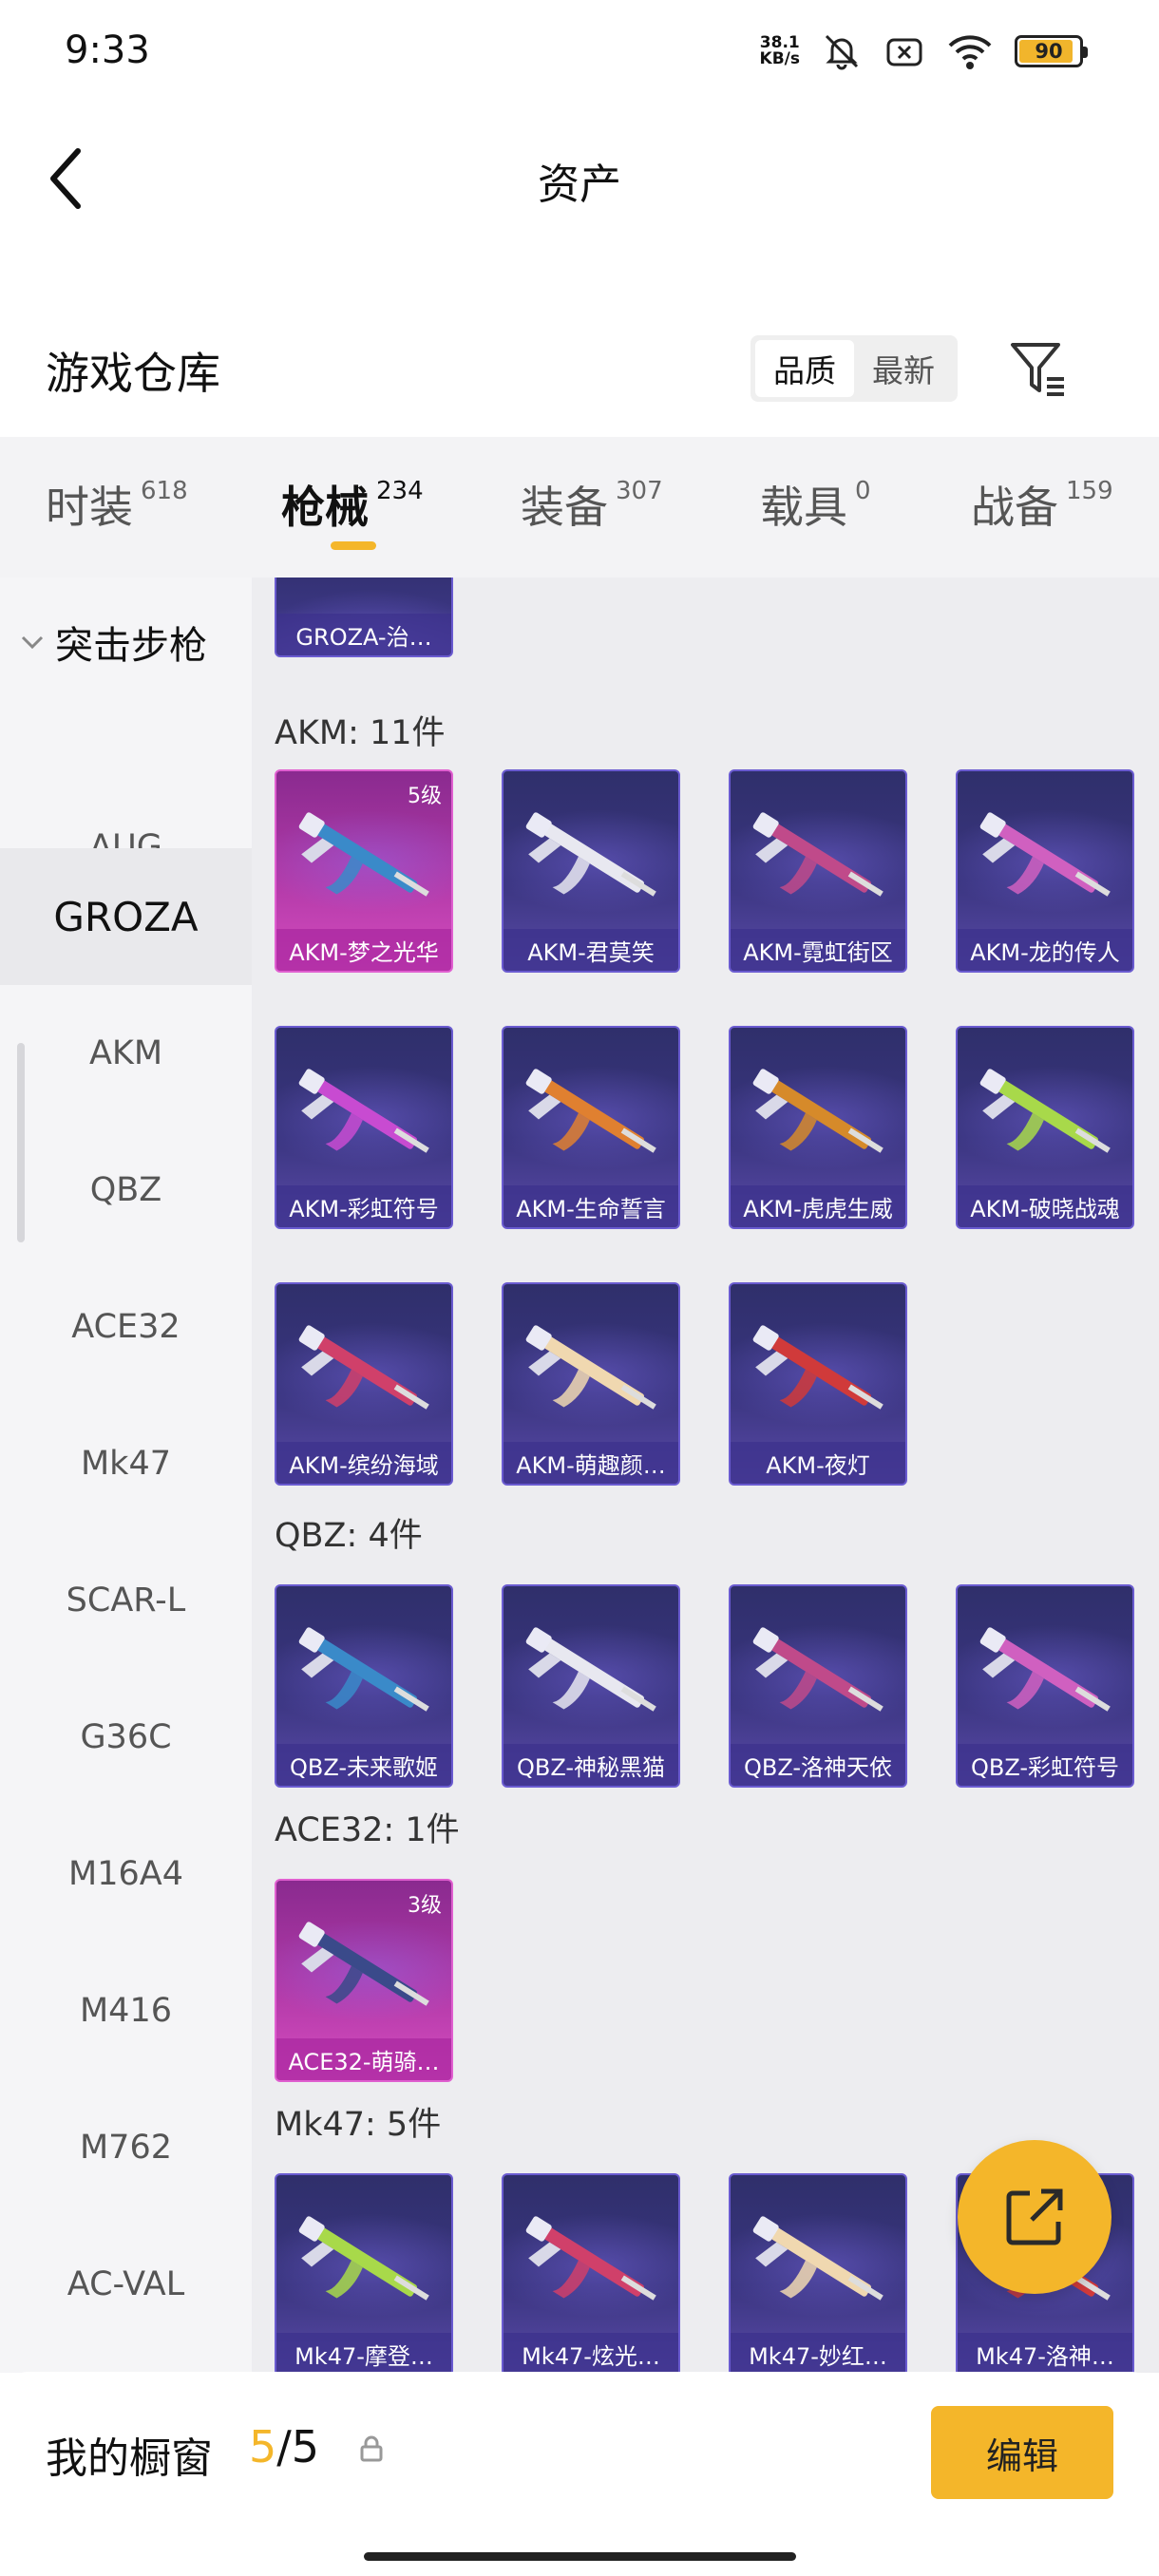 The width and height of the screenshot is (1159, 2576). I want to click on weapon-name: AKM-霓虹街区, so click(818, 950).